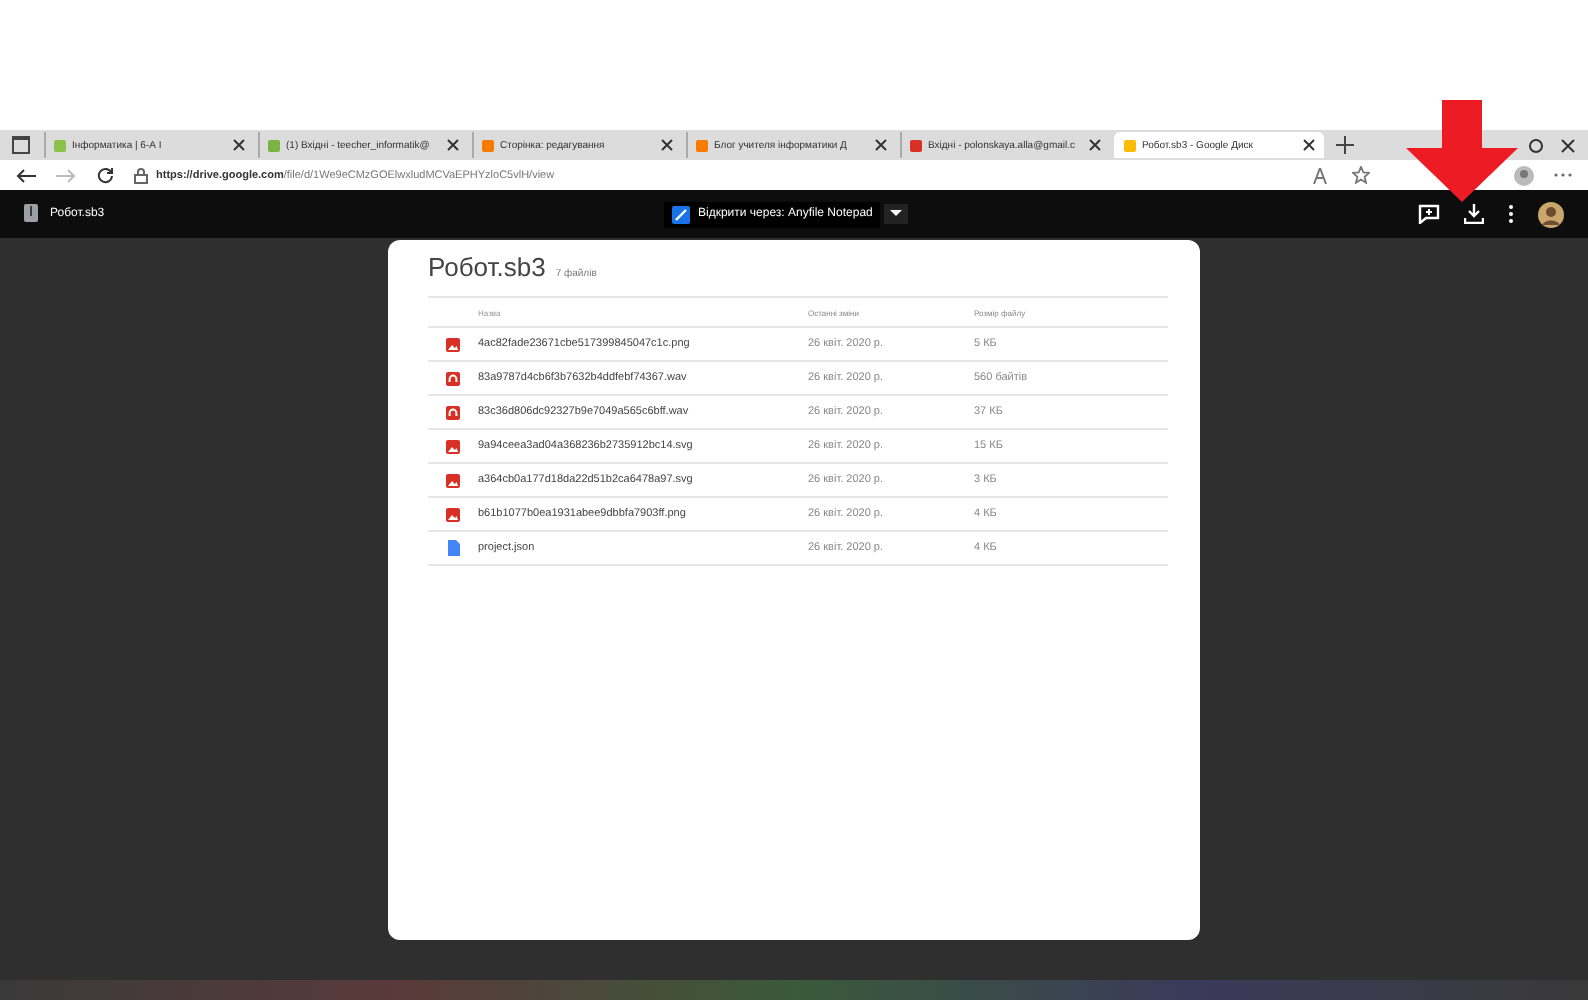 This screenshot has width=1588, height=1000. Describe the element at coordinates (21, 145) in the screenshot. I see `tab-actions-icon` at that location.